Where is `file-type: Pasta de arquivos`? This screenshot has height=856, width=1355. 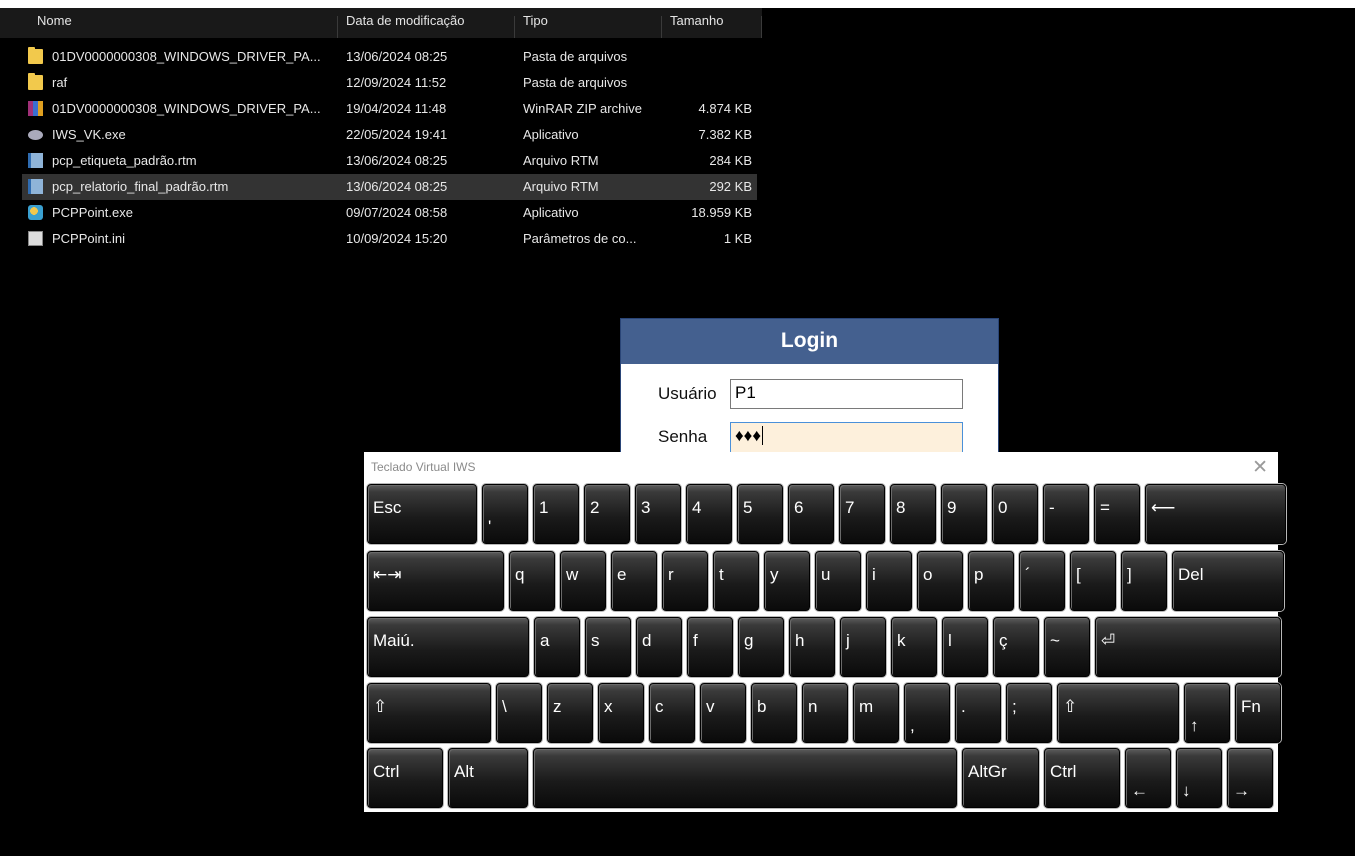
file-type: Pasta de arquivos is located at coordinates (575, 82).